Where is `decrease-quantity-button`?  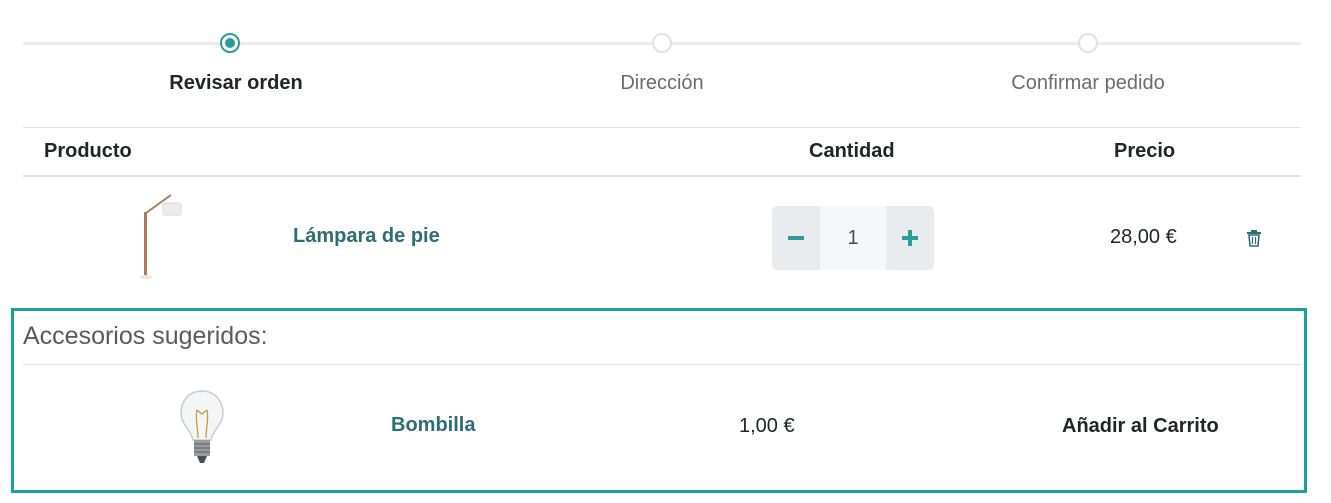 decrease-quantity-button is located at coordinates (796, 238).